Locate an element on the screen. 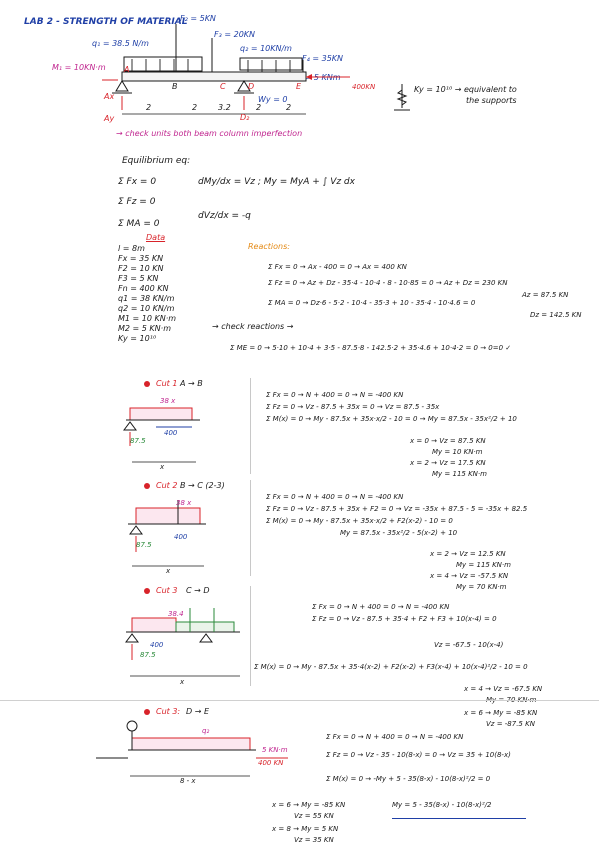 The height and width of the screenshot is (848, 599). cut4-val: Vz = 35 KN is located at coordinates (314, 840).